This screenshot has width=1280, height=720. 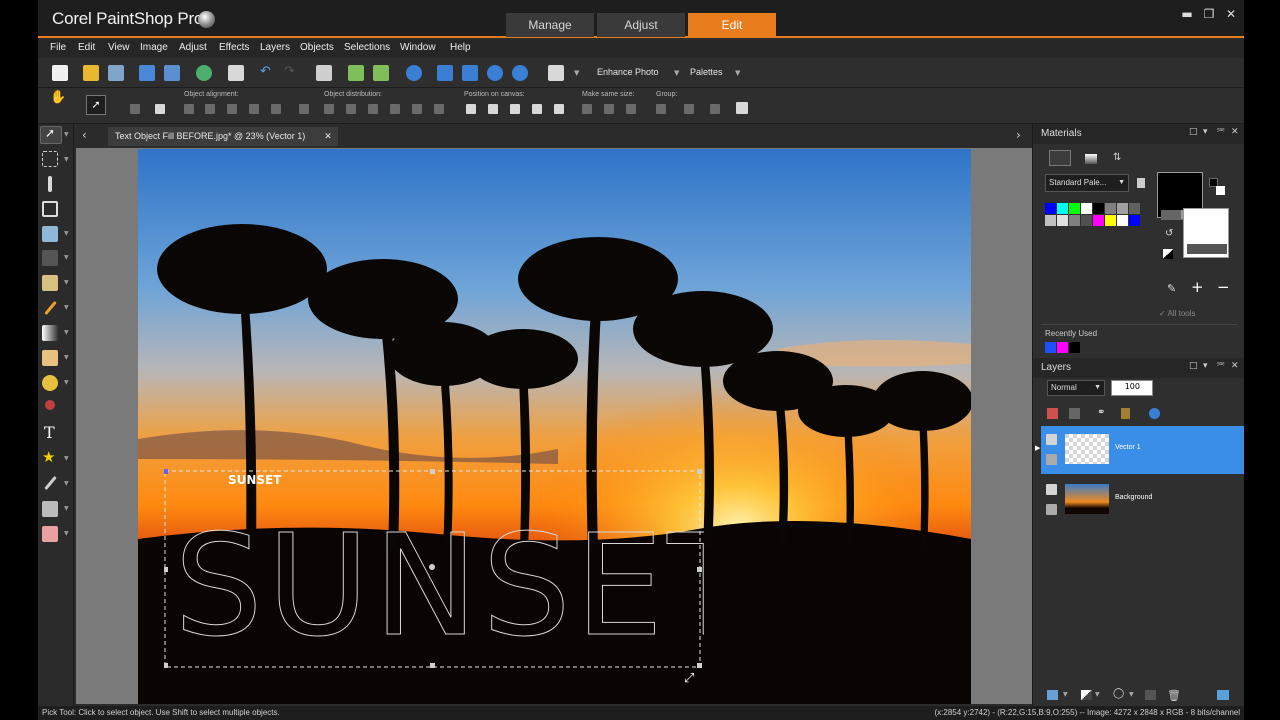 I want to click on tab-manage: Manage, so click(x=550, y=25).